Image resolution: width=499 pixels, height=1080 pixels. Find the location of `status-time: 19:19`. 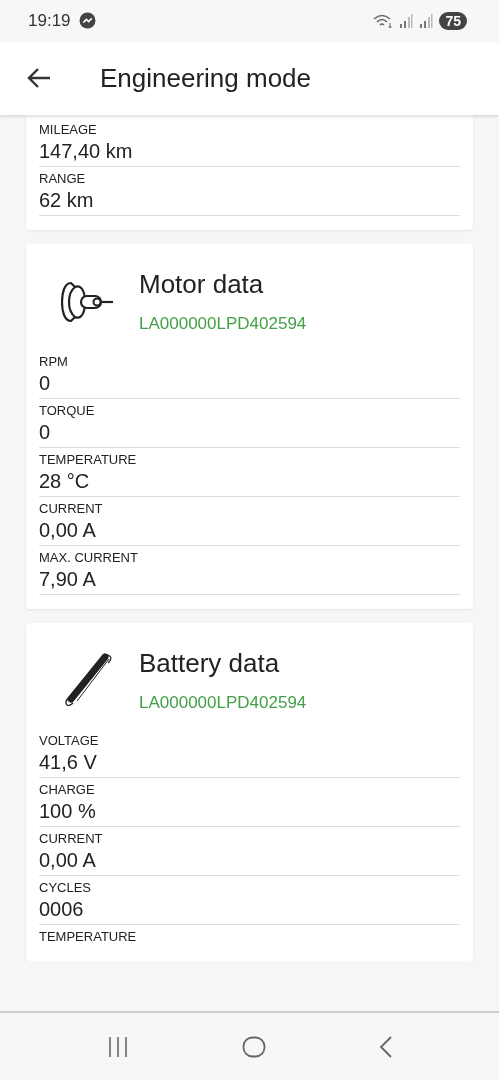

status-time: 19:19 is located at coordinates (49, 20).